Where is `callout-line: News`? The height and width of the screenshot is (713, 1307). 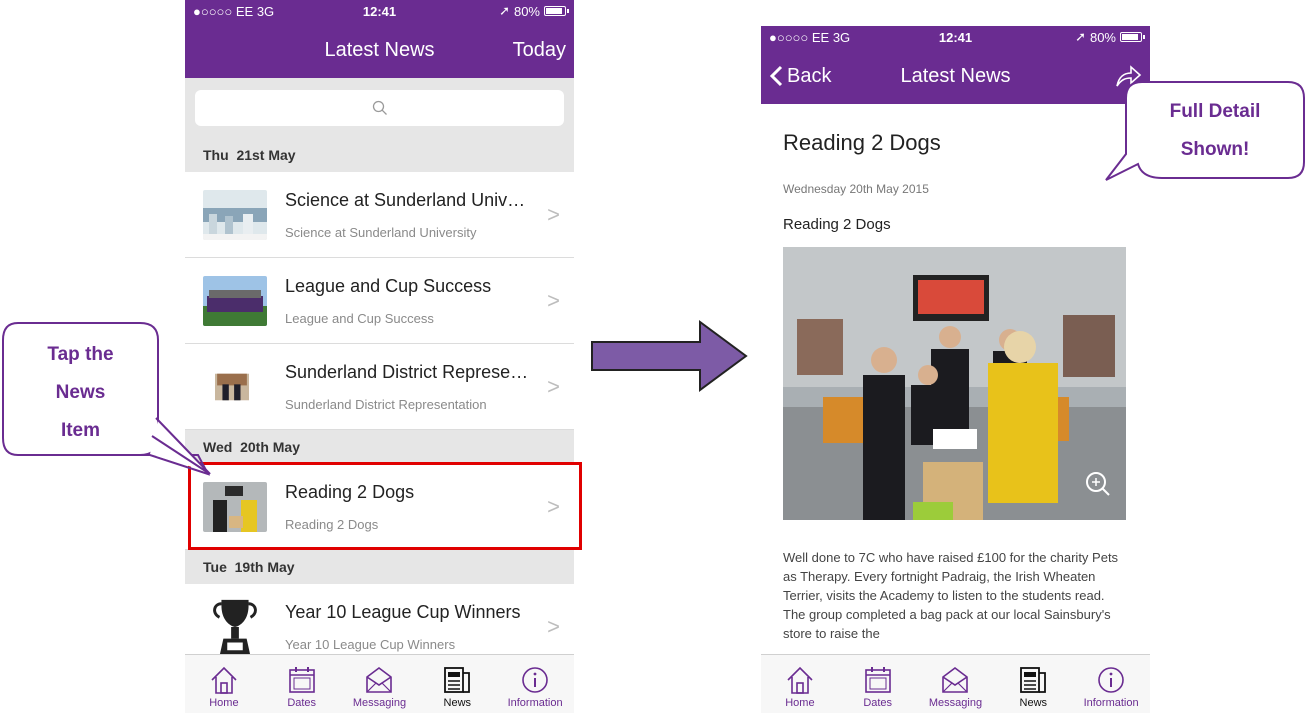 callout-line: News is located at coordinates (80, 392).